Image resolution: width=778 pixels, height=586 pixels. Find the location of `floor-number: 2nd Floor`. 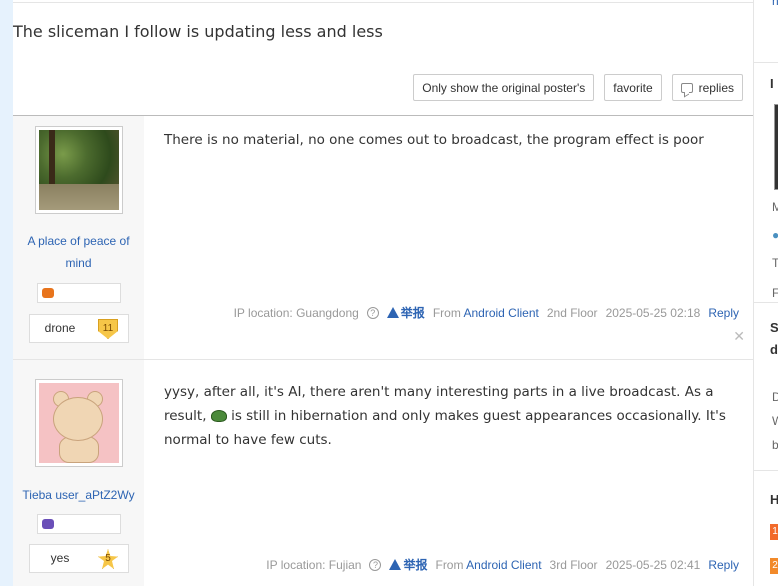

floor-number: 2nd Floor is located at coordinates (572, 312).